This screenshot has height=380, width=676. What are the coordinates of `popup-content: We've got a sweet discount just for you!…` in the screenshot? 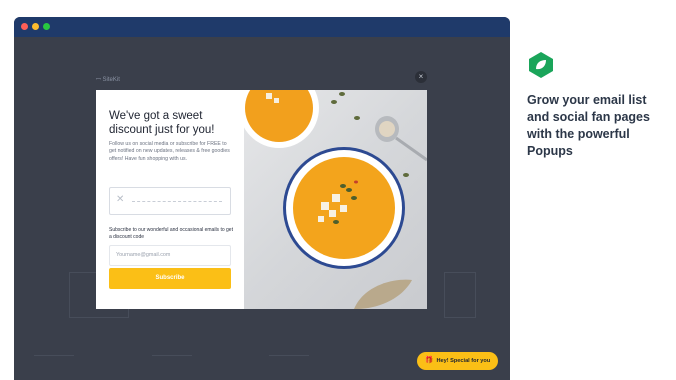 It's located at (170, 199).